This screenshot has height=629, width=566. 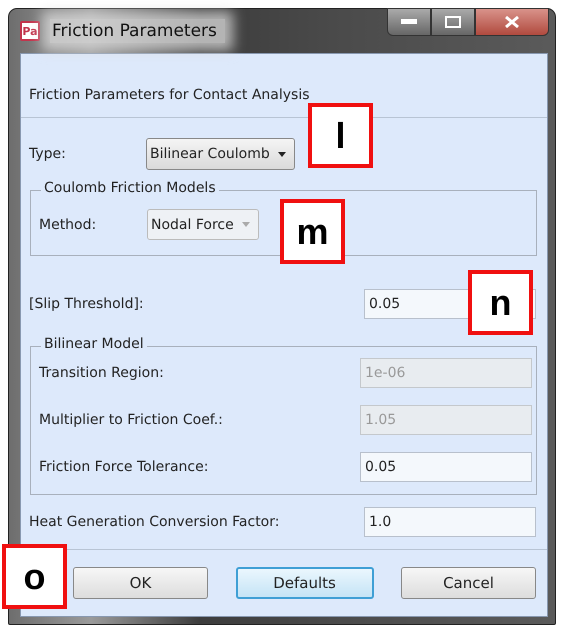 I want to click on maximize-button, so click(x=453, y=22).